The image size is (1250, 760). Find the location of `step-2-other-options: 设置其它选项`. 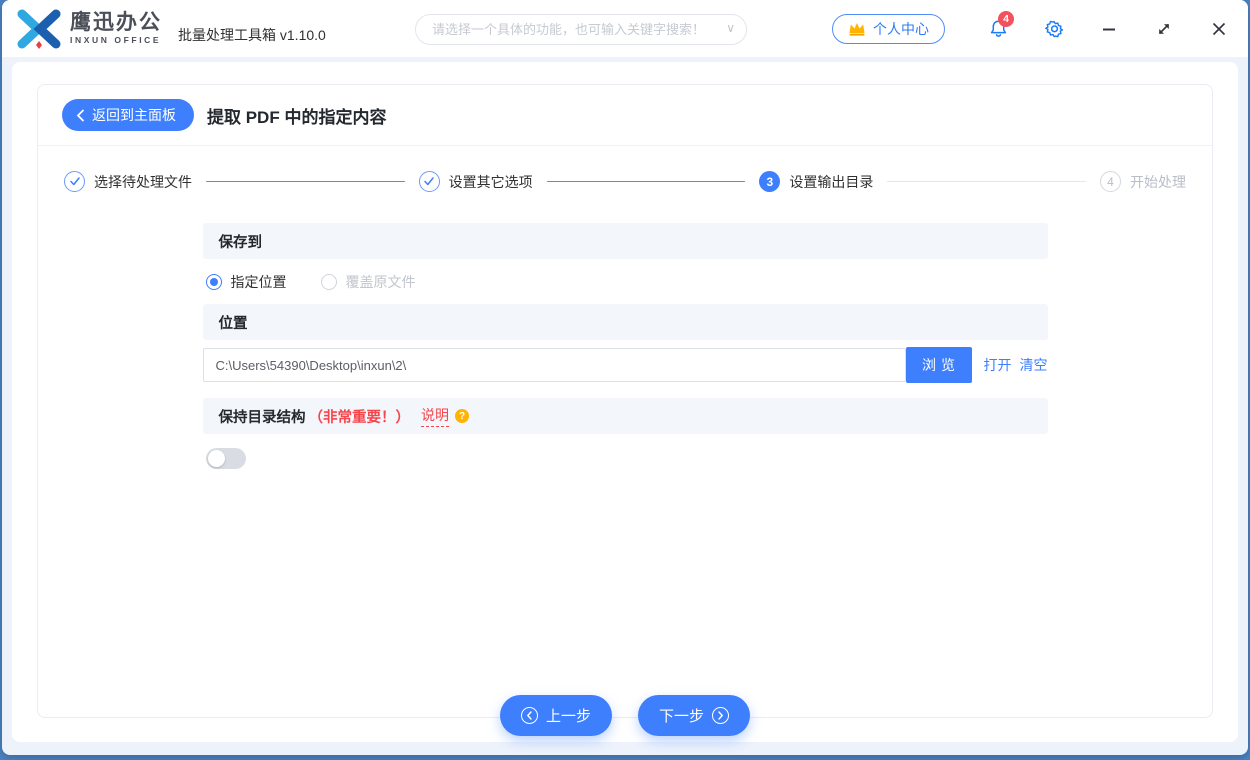

step-2-other-options: 设置其它选项 is located at coordinates (475, 181).